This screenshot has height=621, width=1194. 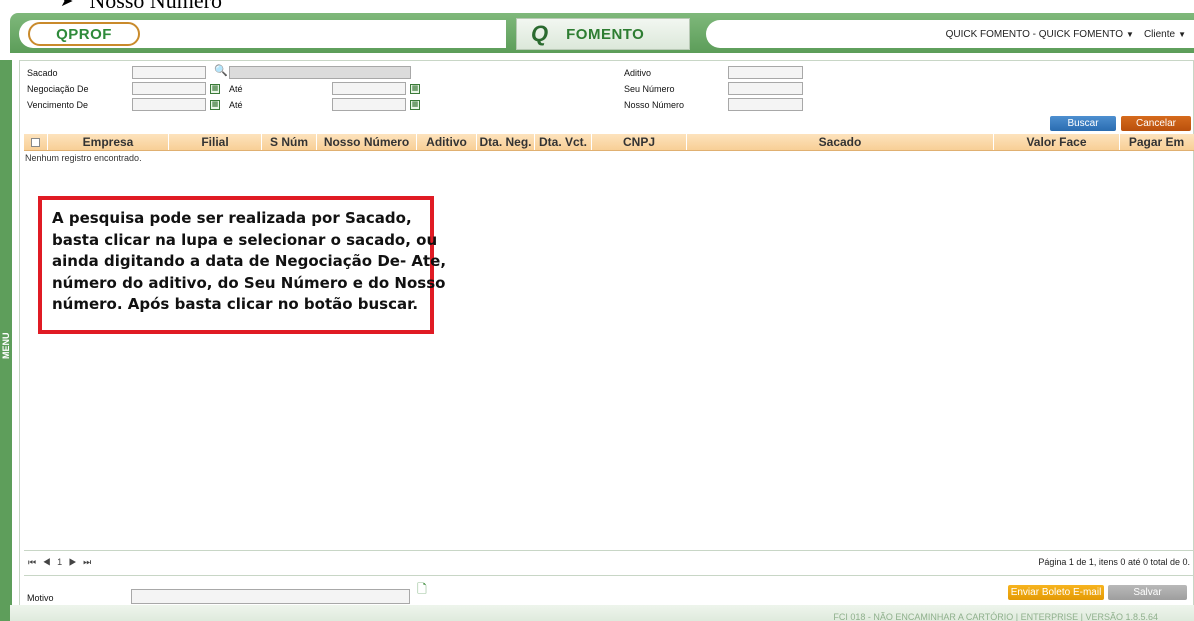 What do you see at coordinates (289, 142) in the screenshot?
I see `col-s-num: S Núm` at bounding box center [289, 142].